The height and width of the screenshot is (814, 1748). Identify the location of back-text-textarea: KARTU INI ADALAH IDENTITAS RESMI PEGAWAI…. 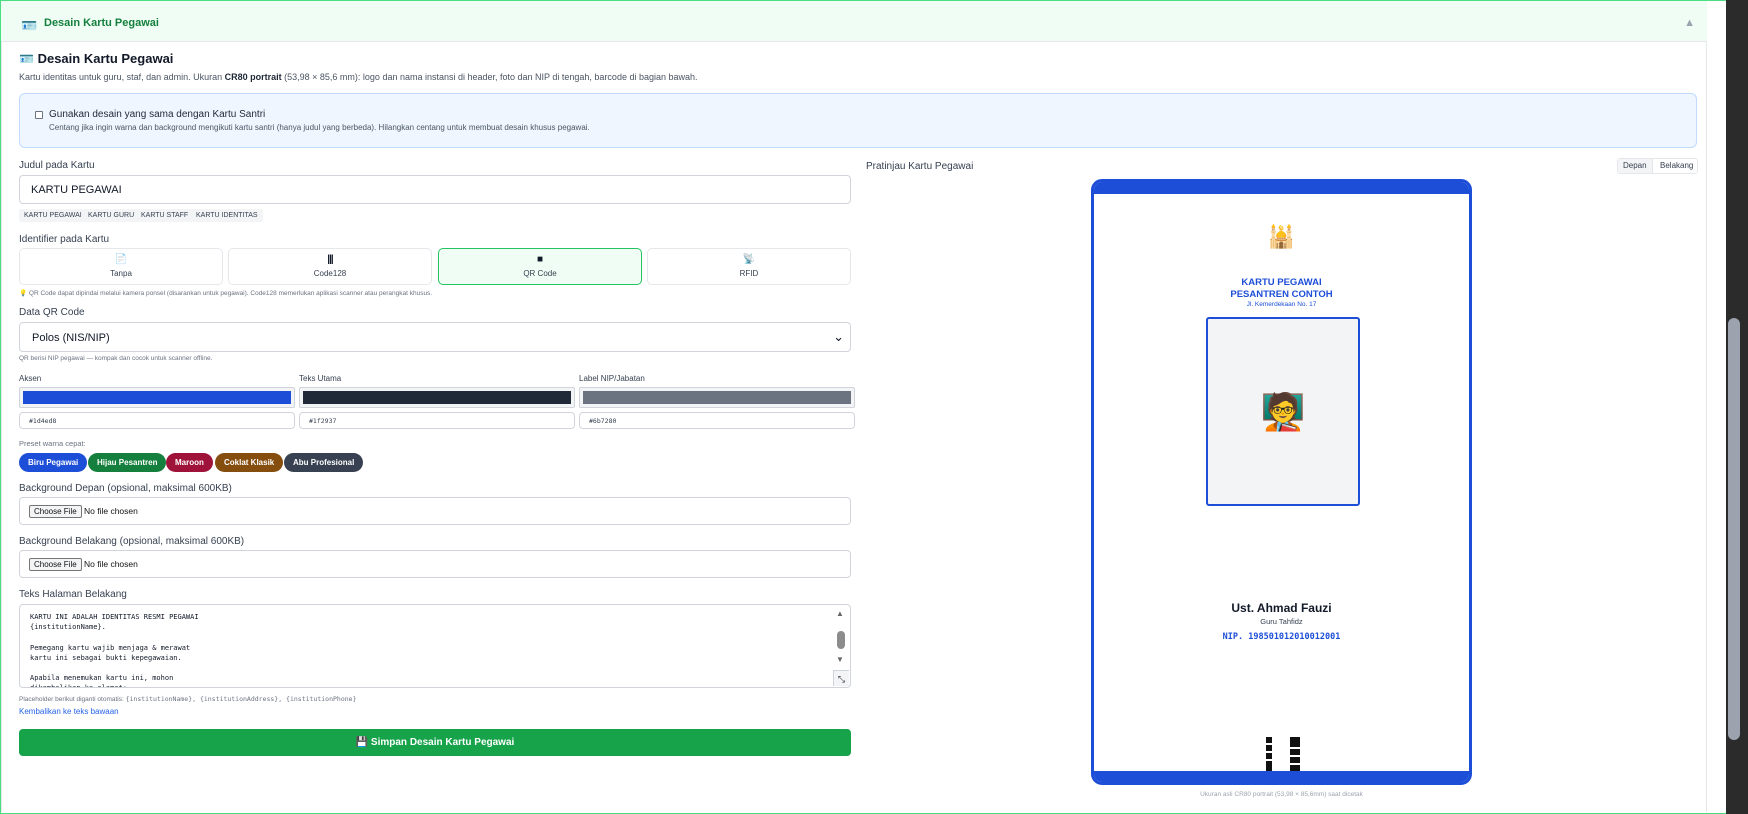
(435, 646).